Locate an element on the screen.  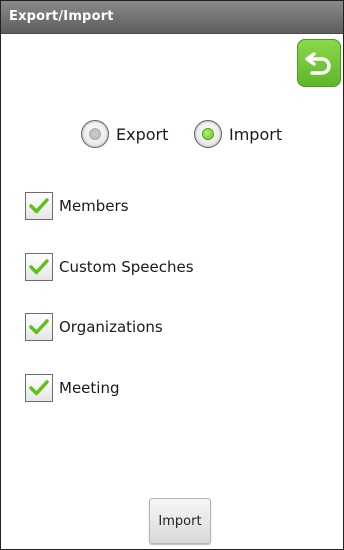
export-radio: Export is located at coordinates (124, 134).